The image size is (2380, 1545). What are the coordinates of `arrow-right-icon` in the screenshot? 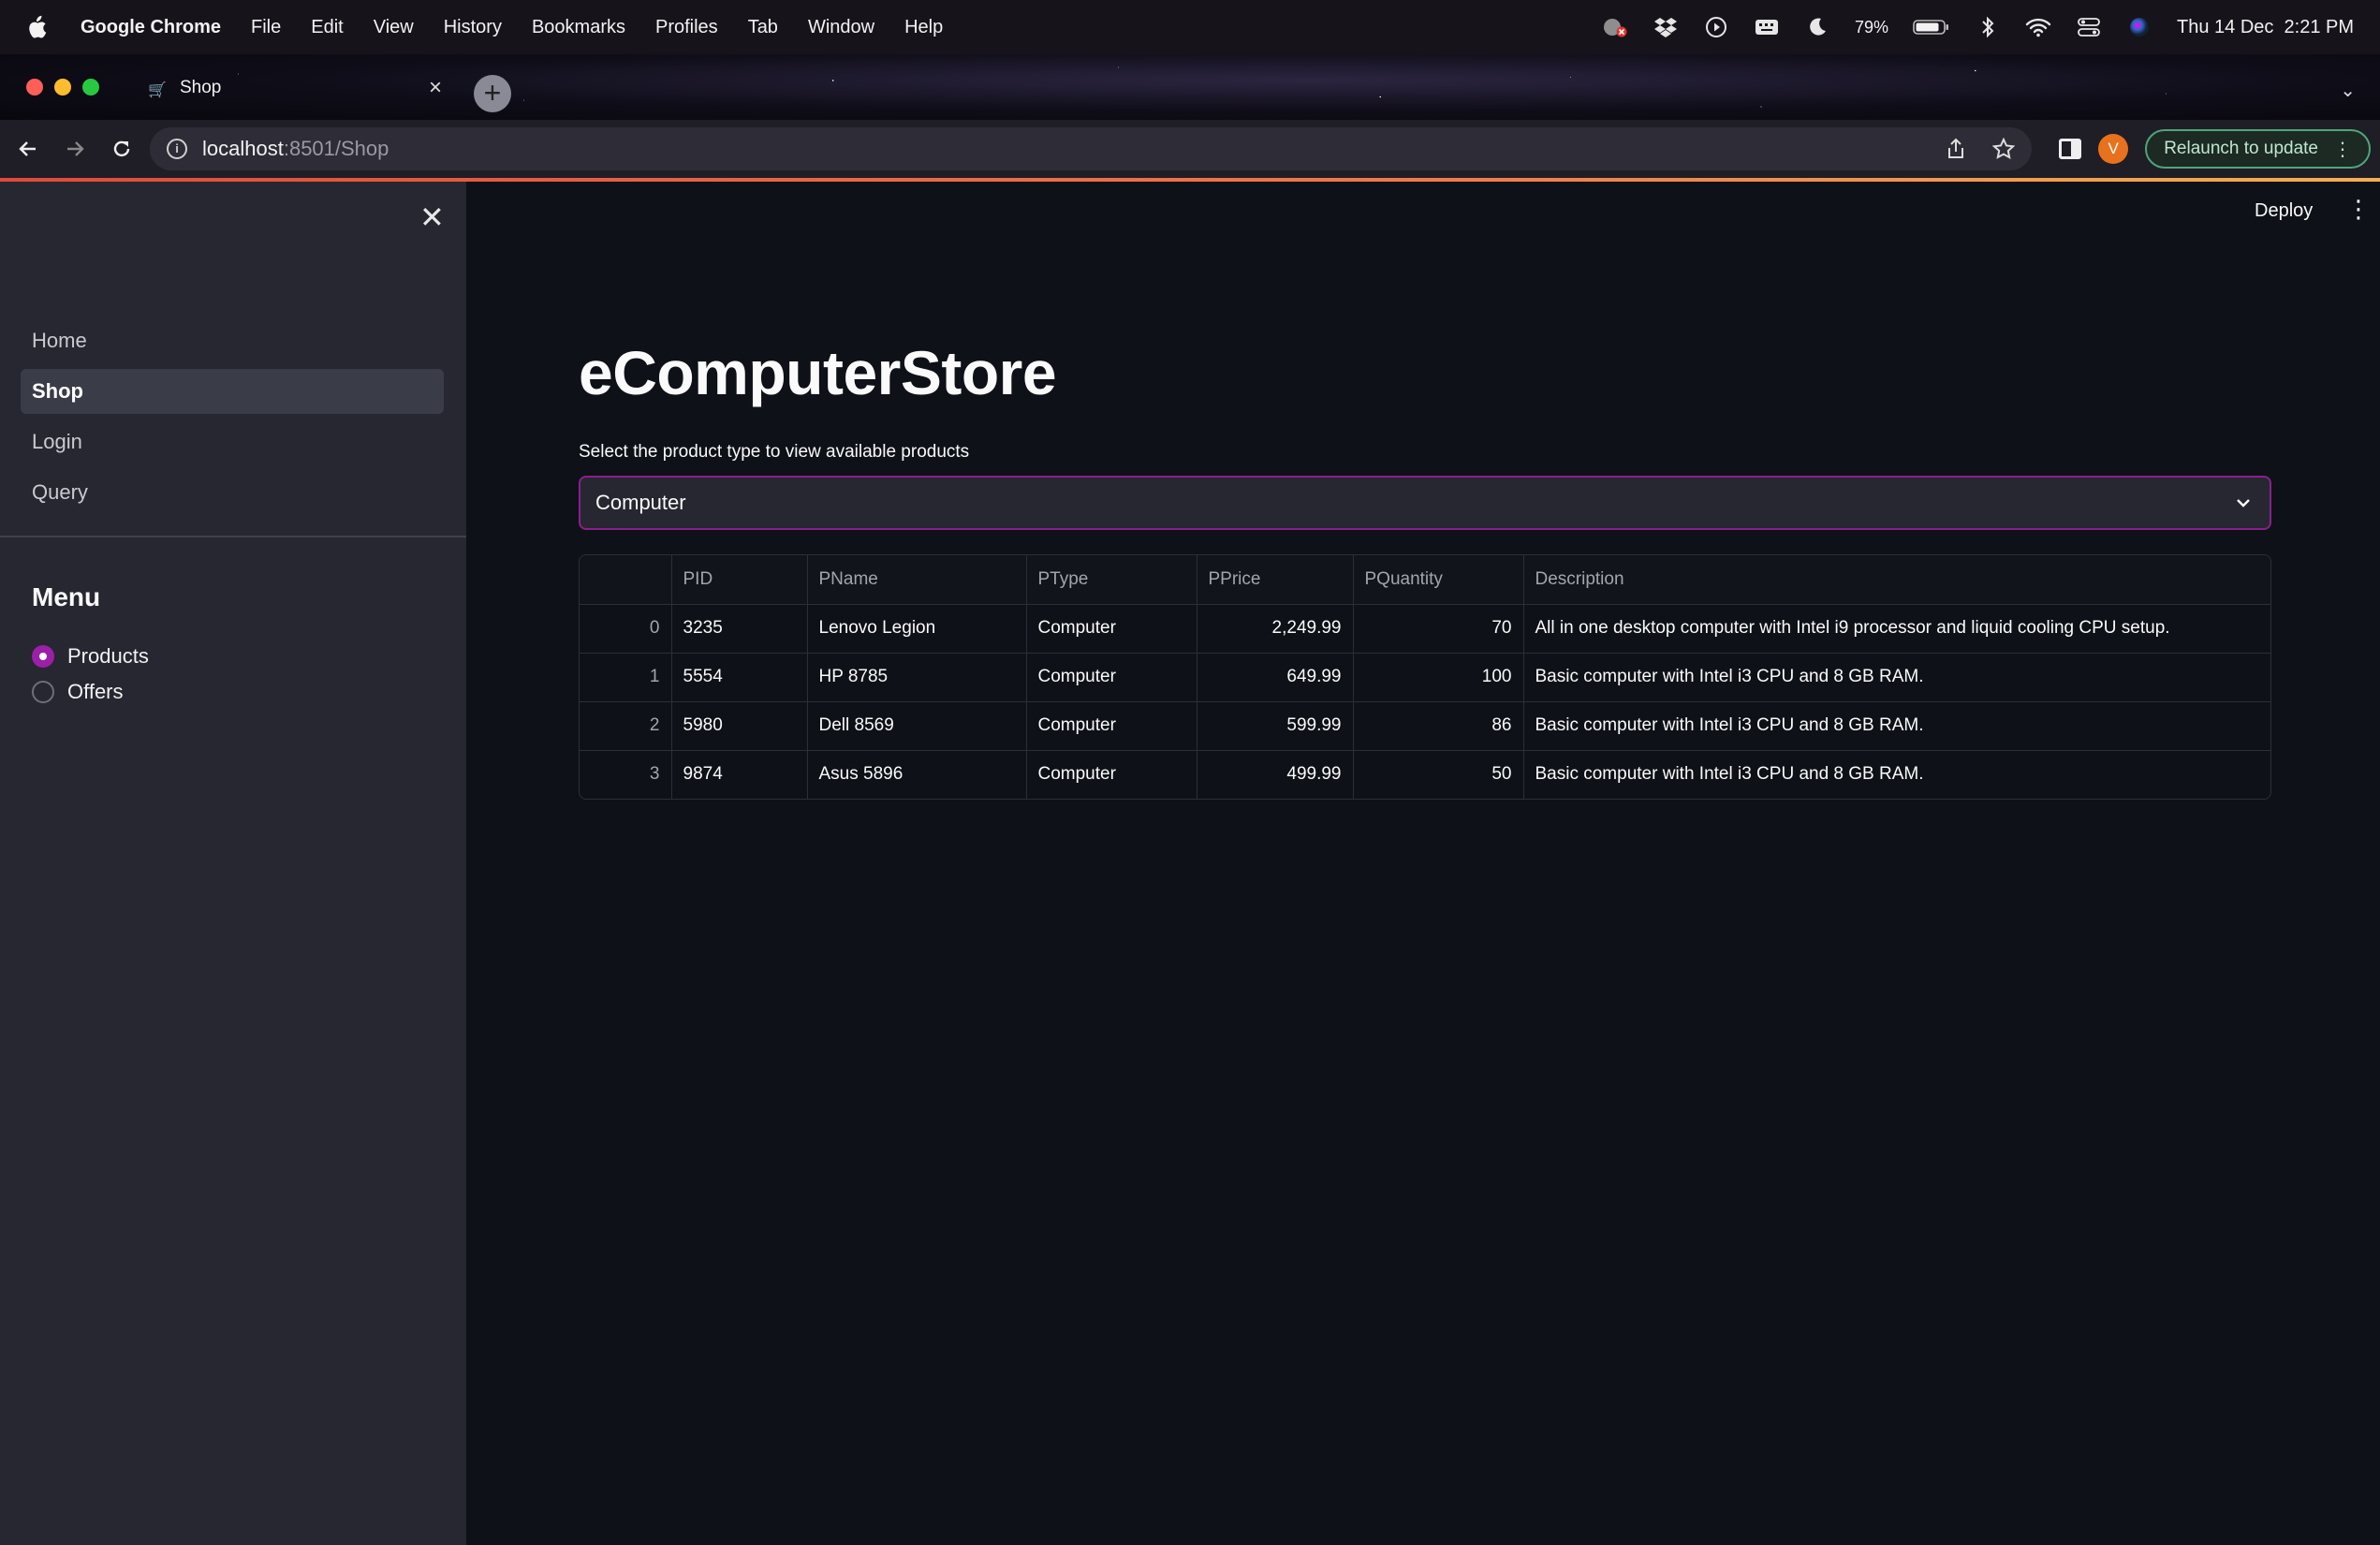 It's located at (75, 148).